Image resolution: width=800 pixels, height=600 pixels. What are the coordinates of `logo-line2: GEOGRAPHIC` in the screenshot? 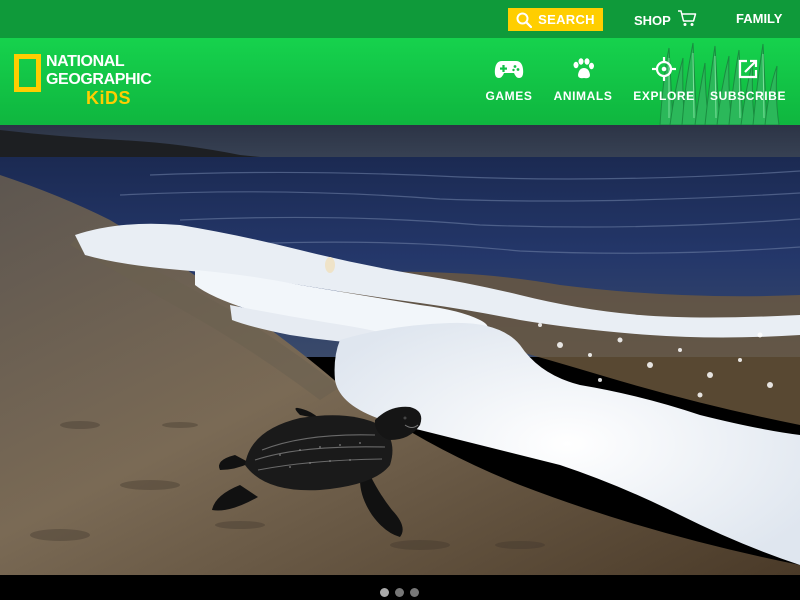 It's located at (99, 79).